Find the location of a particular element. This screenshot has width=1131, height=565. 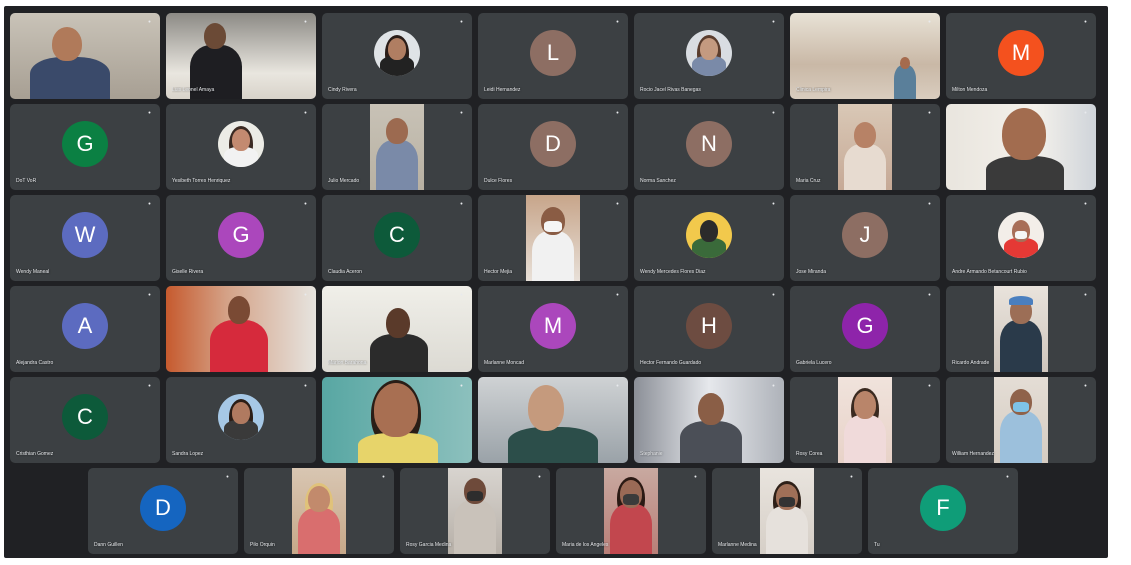

participant-avatar: L is located at coordinates (553, 53).